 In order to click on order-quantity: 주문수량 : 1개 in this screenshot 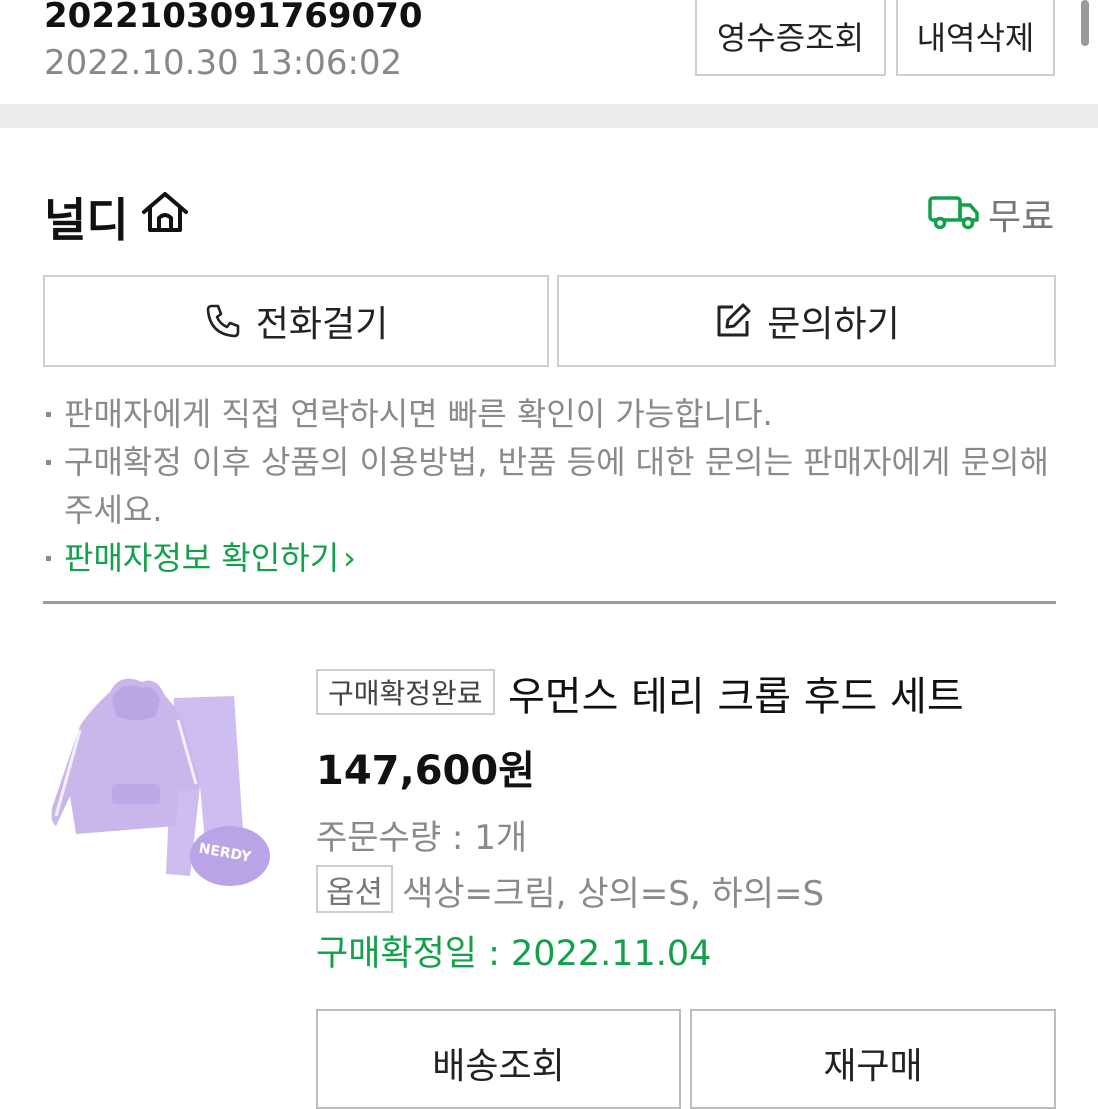, I will do `click(422, 838)`.